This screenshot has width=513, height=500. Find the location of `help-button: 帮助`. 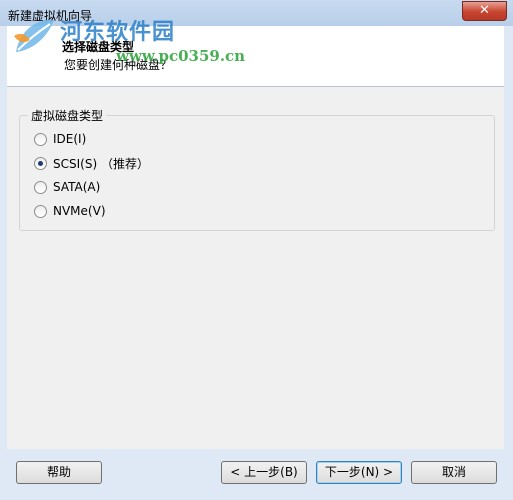

help-button: 帮助 is located at coordinates (59, 472).